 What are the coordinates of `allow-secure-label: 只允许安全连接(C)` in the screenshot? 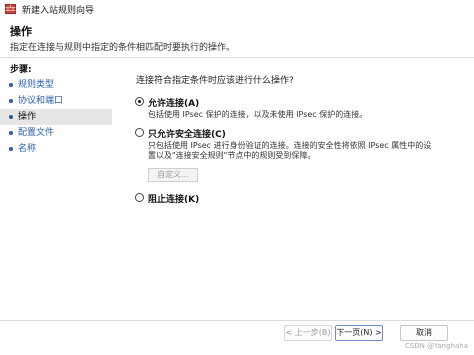 It's located at (187, 133).